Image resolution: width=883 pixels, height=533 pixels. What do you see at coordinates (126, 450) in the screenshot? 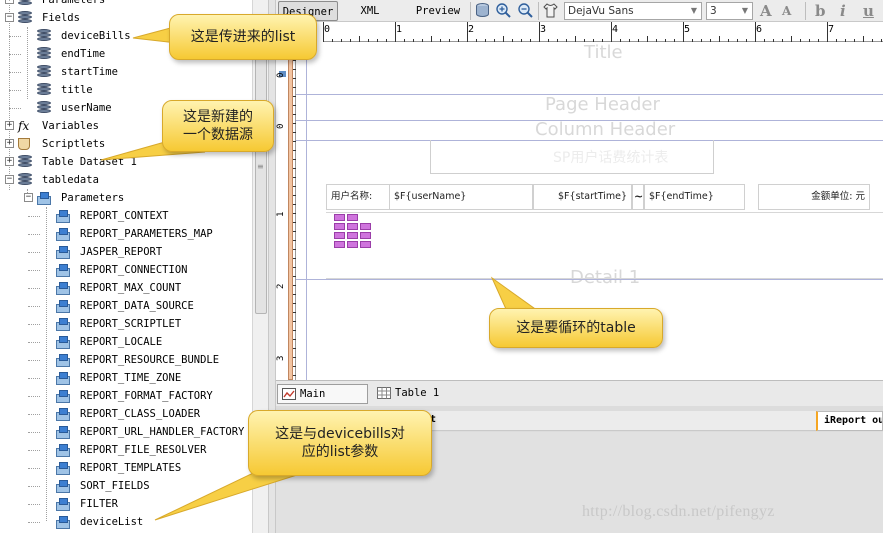
I see `tree-item-report-file-resolver: REPORT_FILE_RESOLVER` at bounding box center [126, 450].